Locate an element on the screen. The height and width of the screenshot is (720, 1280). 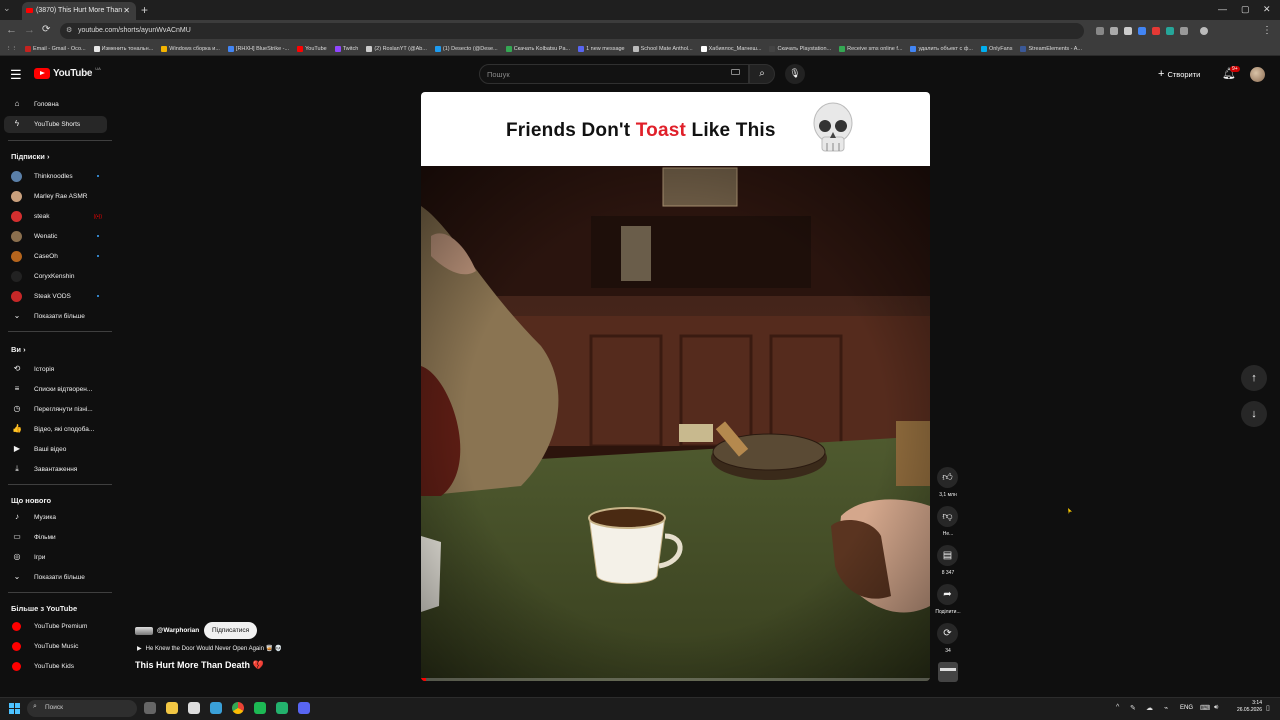
sidebar-item: steak ((•)) is located at coordinates (55, 216).